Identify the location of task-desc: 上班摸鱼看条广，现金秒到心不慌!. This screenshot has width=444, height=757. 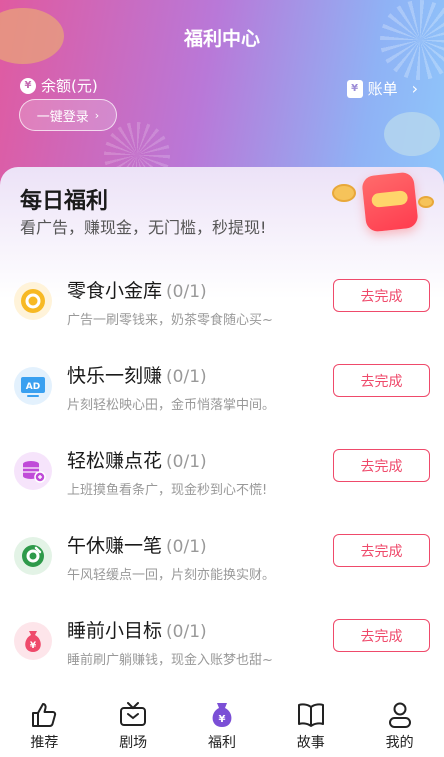
(167, 490).